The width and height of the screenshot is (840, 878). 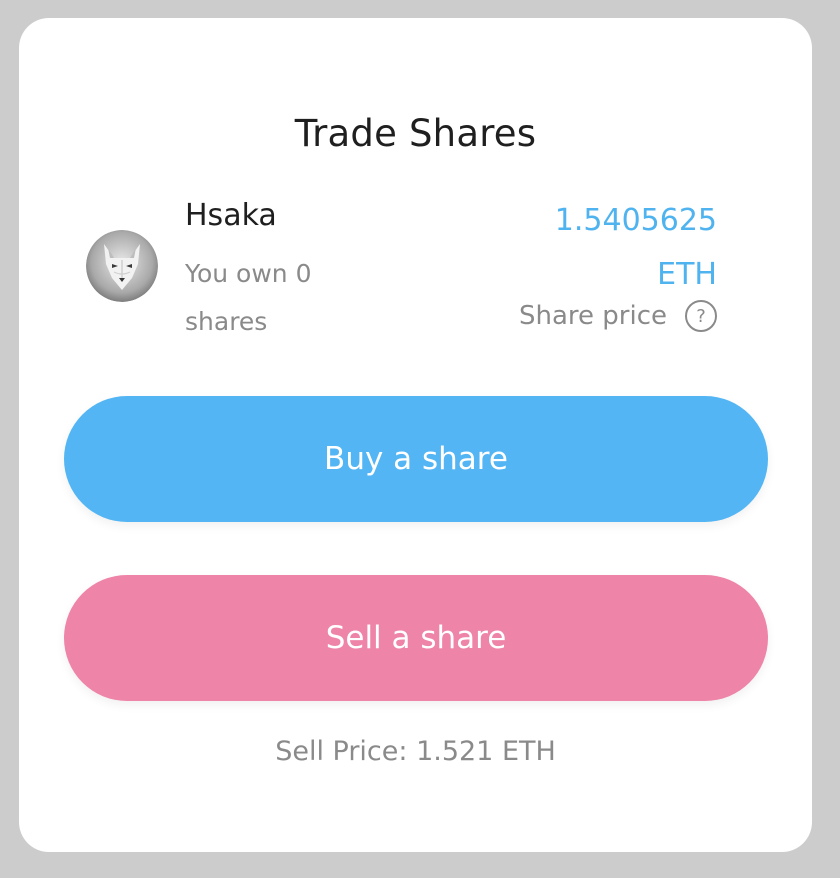 What do you see at coordinates (415, 751) in the screenshot?
I see `sell-price-text: Sell Price: 1.521 ETH` at bounding box center [415, 751].